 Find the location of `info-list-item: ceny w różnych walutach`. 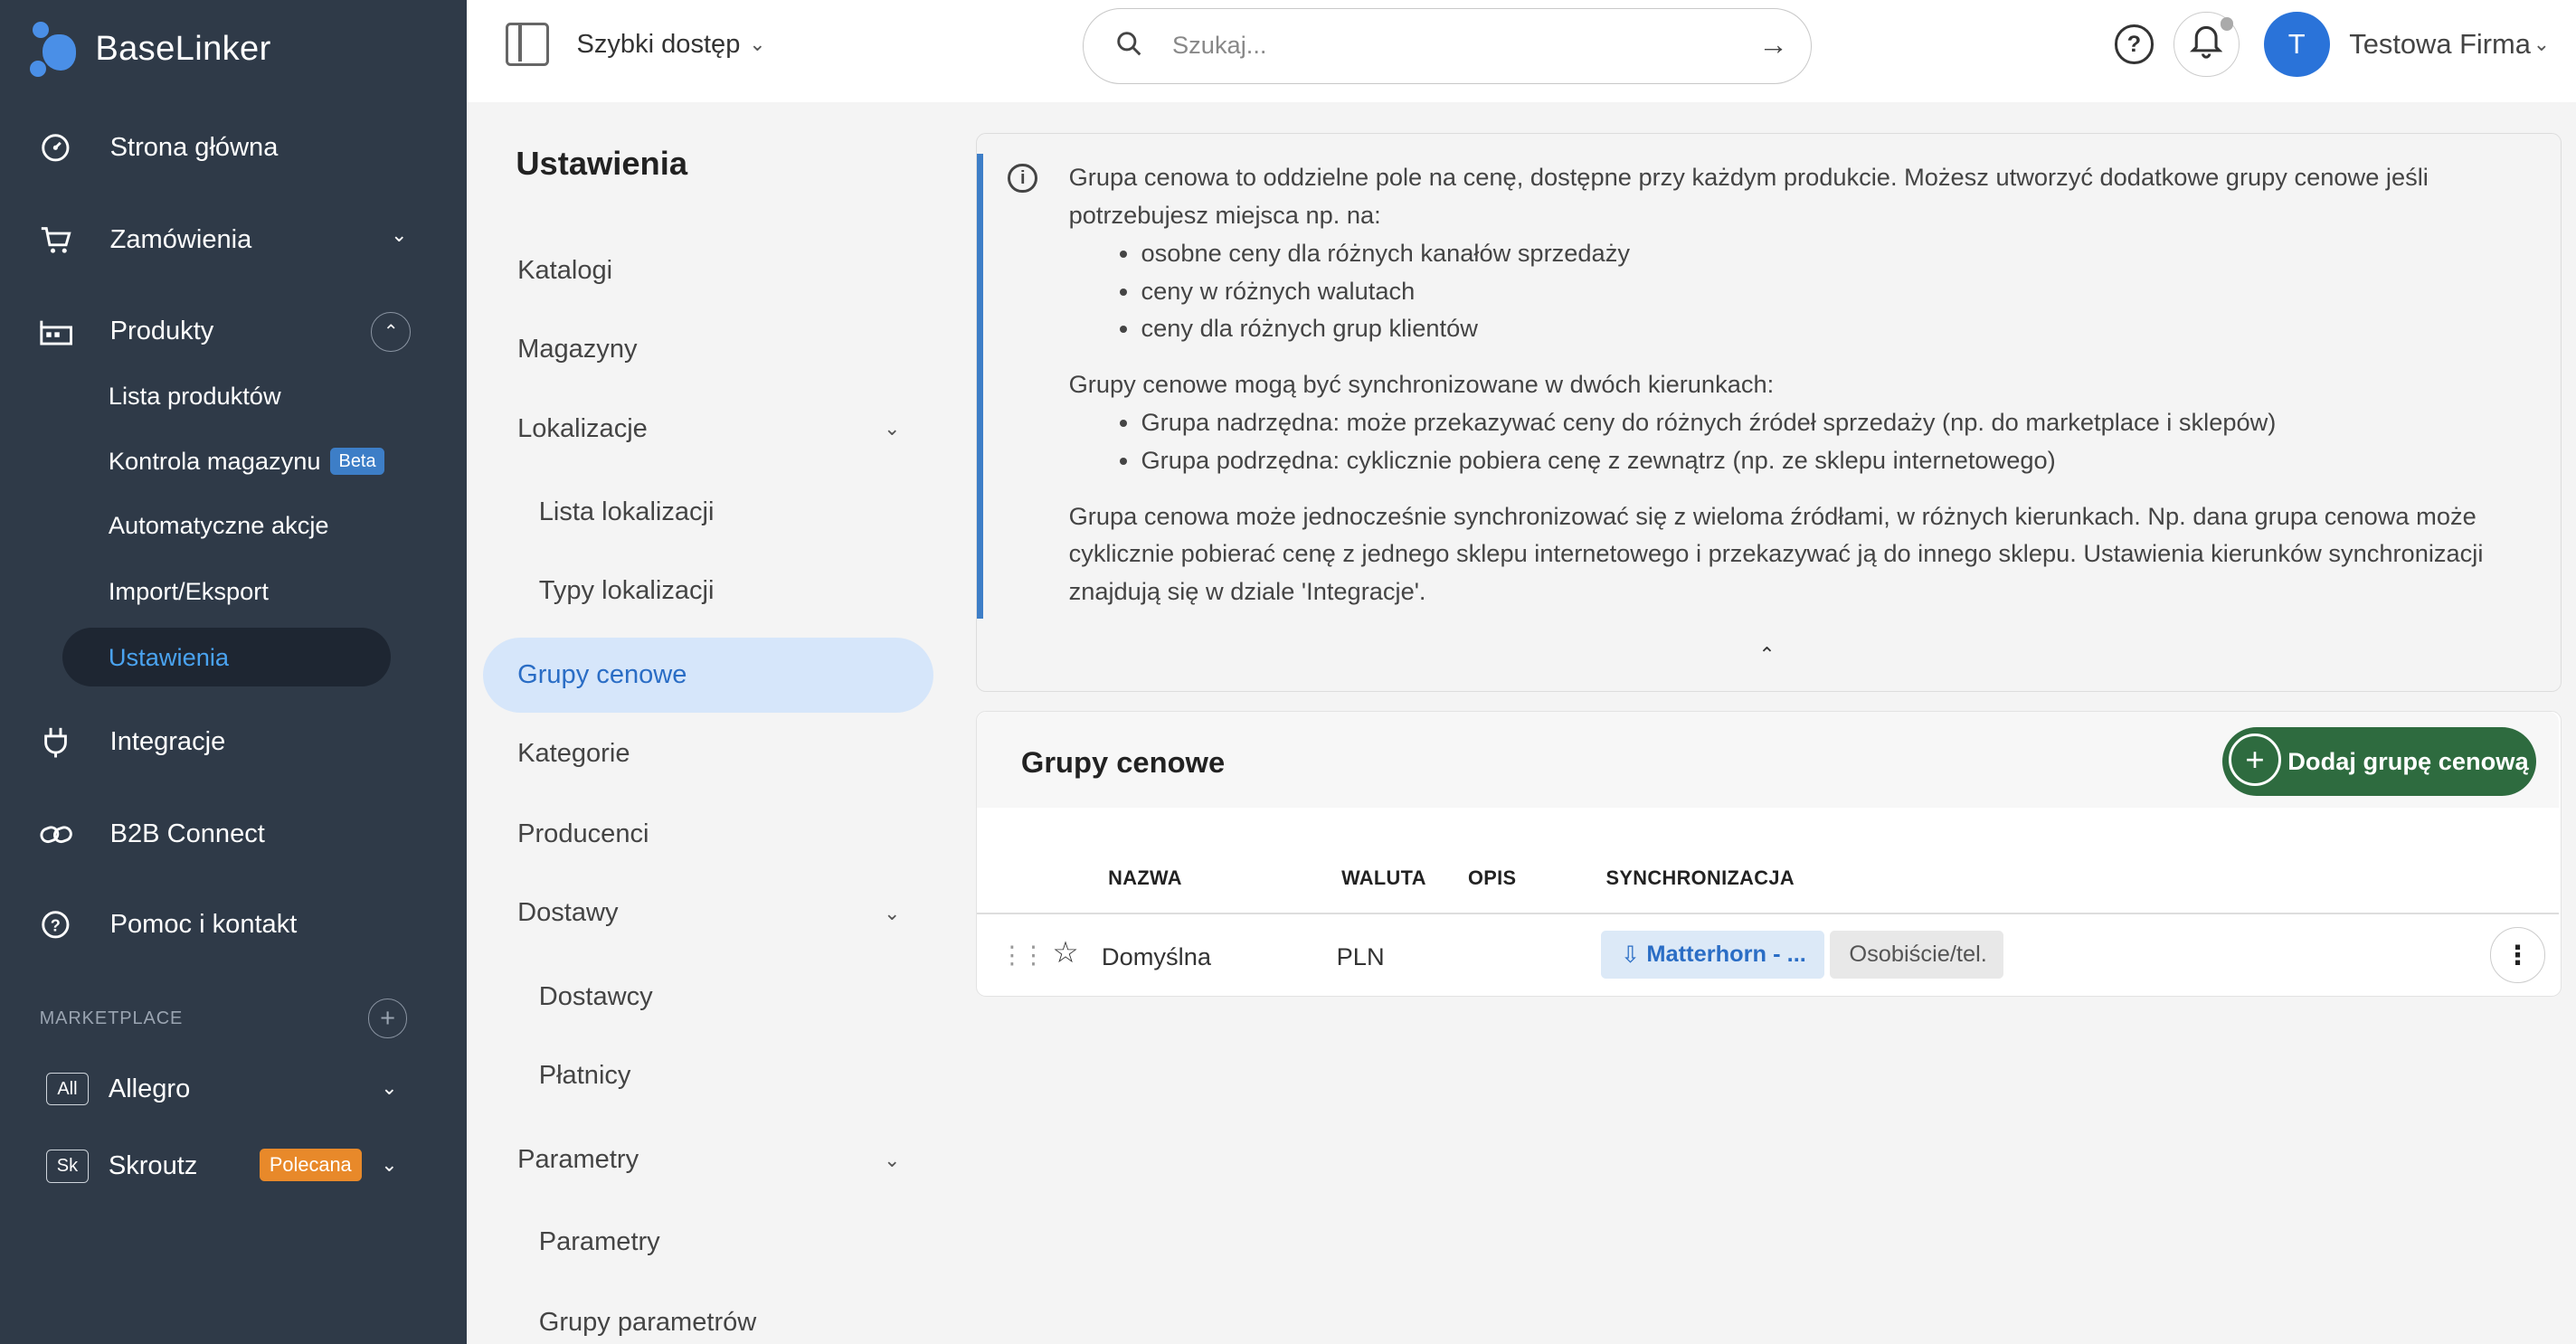

info-list-item: ceny w różnych walutach is located at coordinates (1827, 291).